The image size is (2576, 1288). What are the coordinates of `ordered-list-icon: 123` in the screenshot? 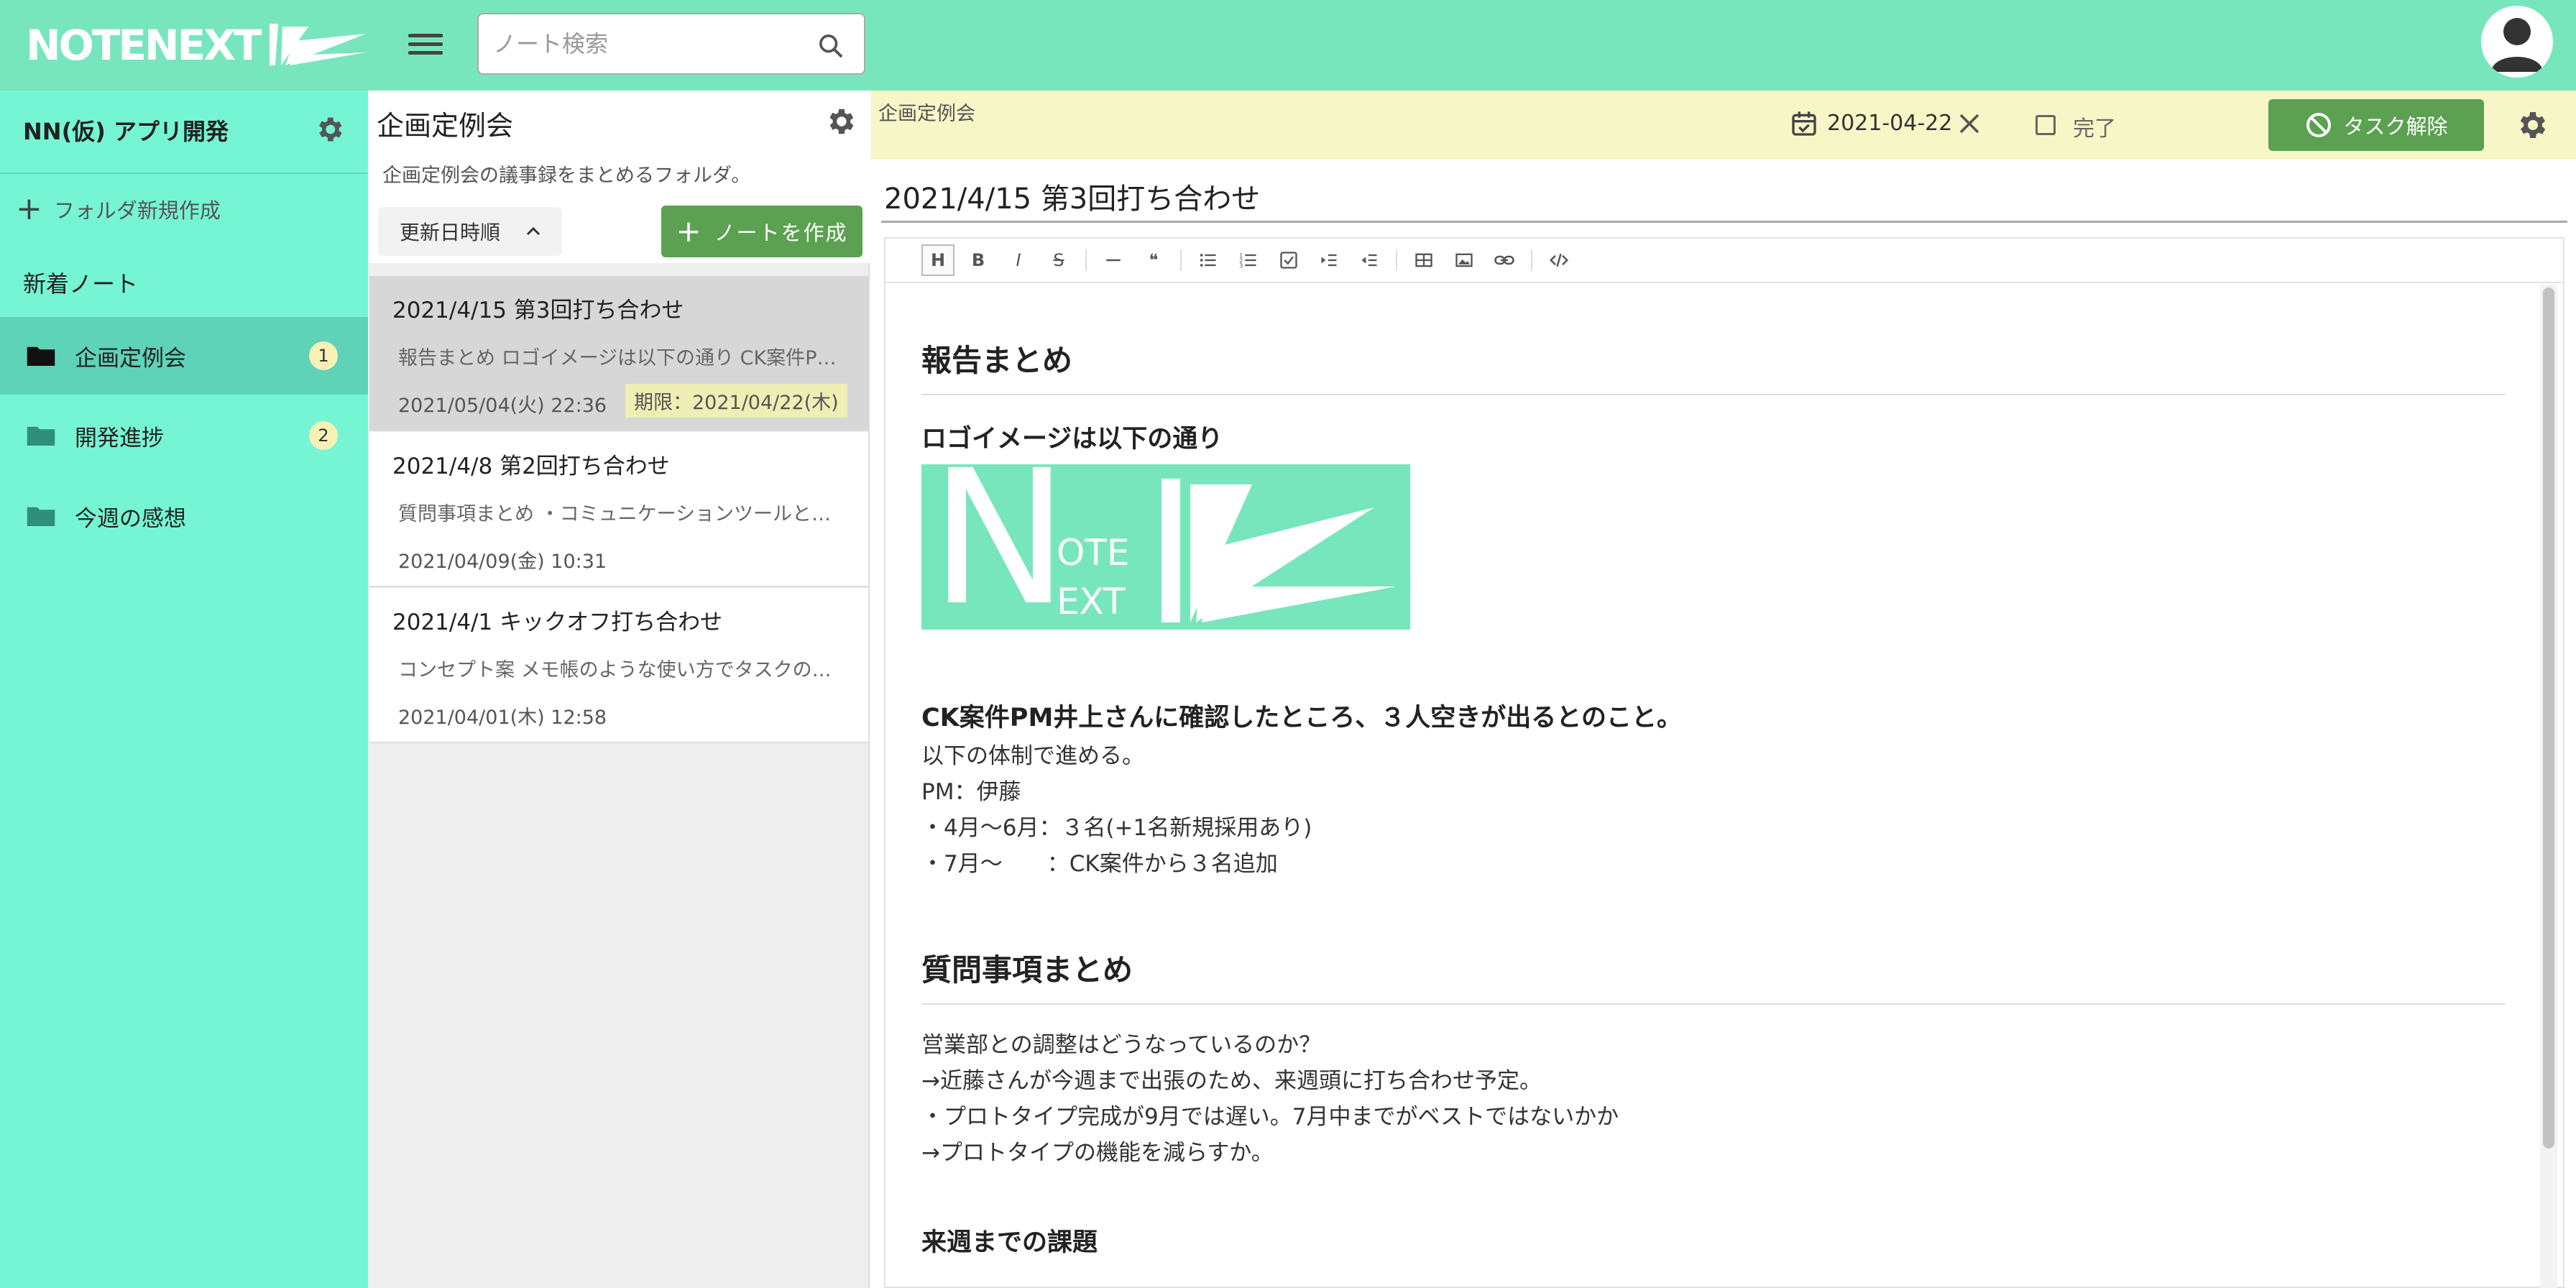 It's located at (1247, 261).